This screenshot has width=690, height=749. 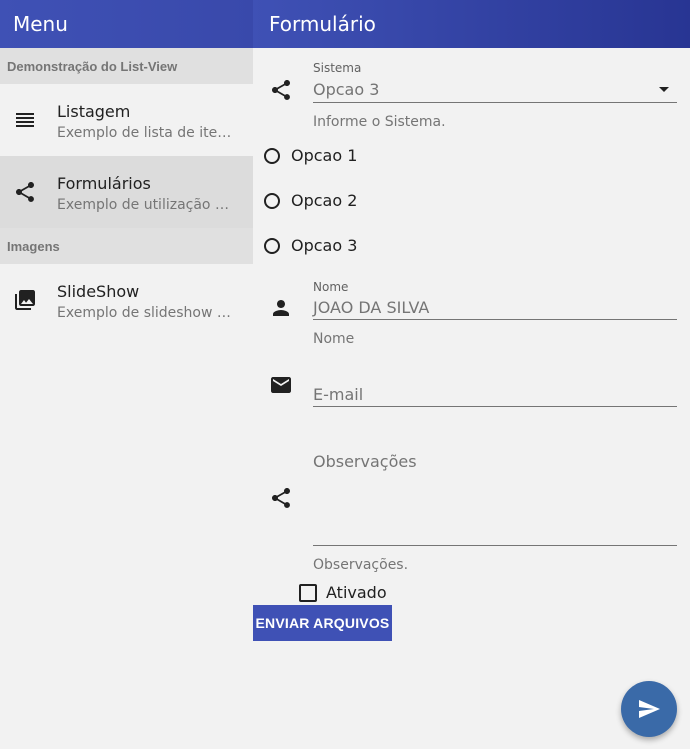 I want to click on observacoes-hint: Observações., so click(x=361, y=565).